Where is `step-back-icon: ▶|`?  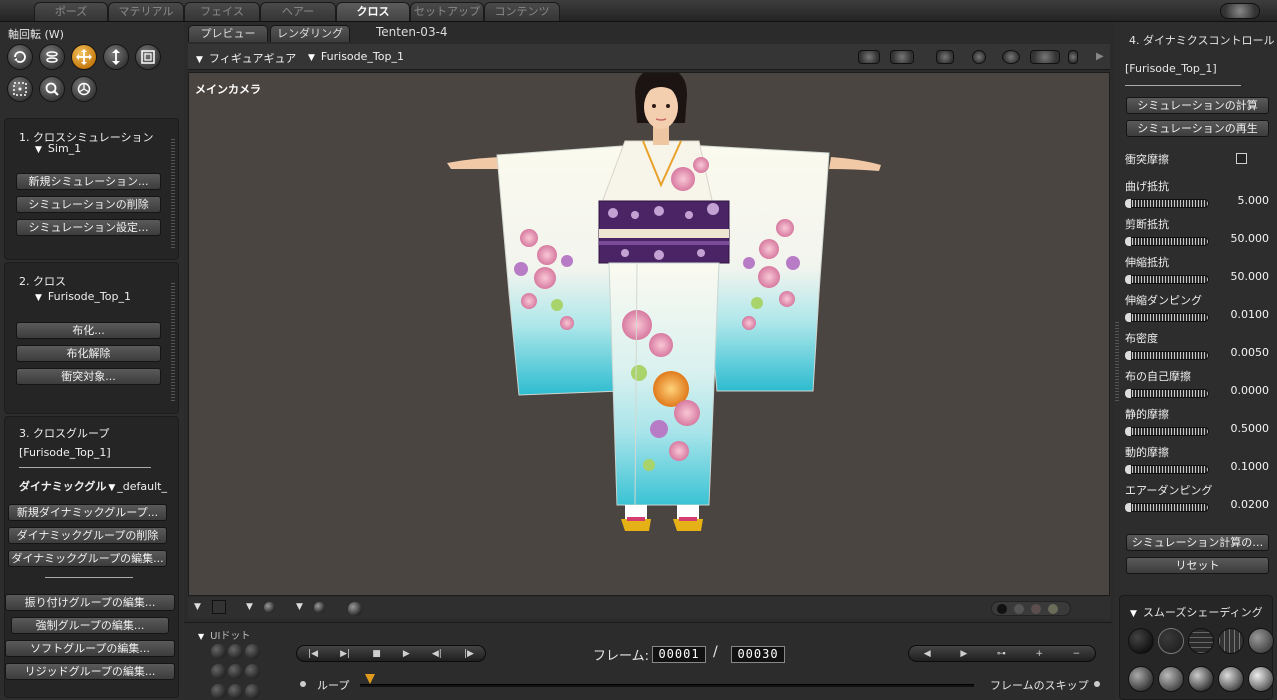
step-back-icon: ▶| is located at coordinates (345, 654).